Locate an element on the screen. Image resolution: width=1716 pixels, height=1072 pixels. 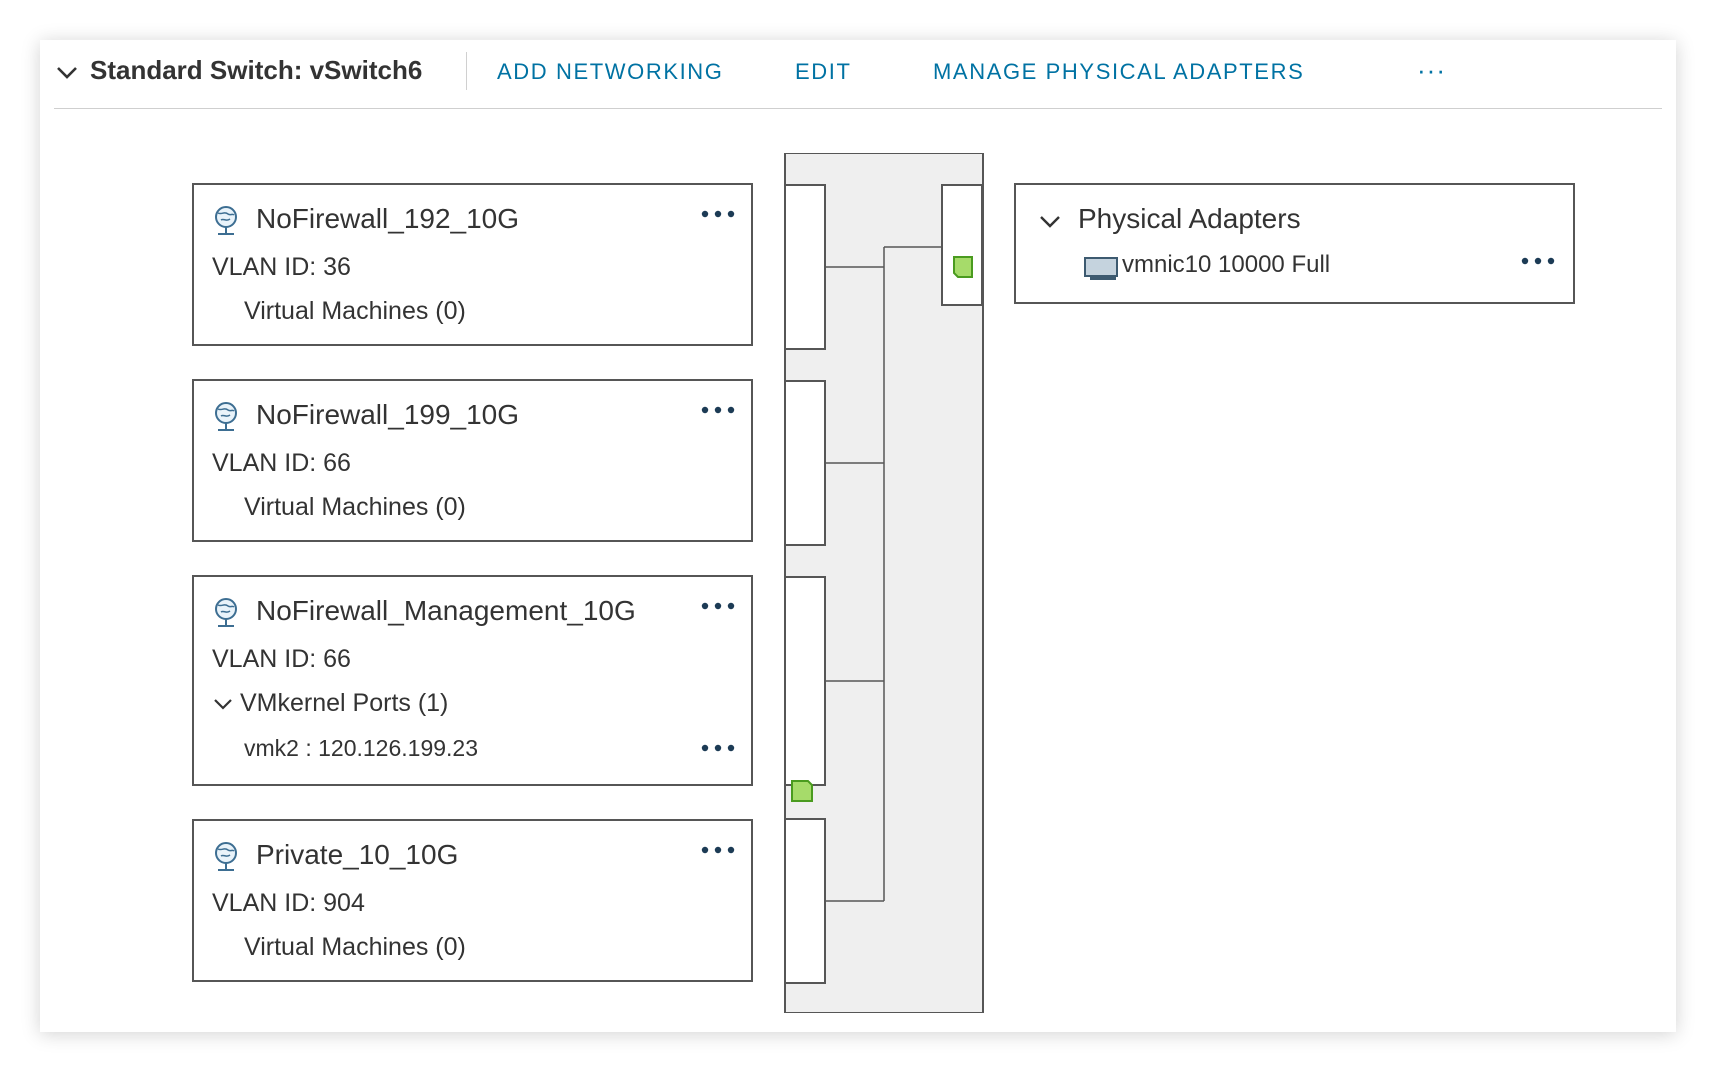
header-more-button: ··· is located at coordinates (1431, 70).